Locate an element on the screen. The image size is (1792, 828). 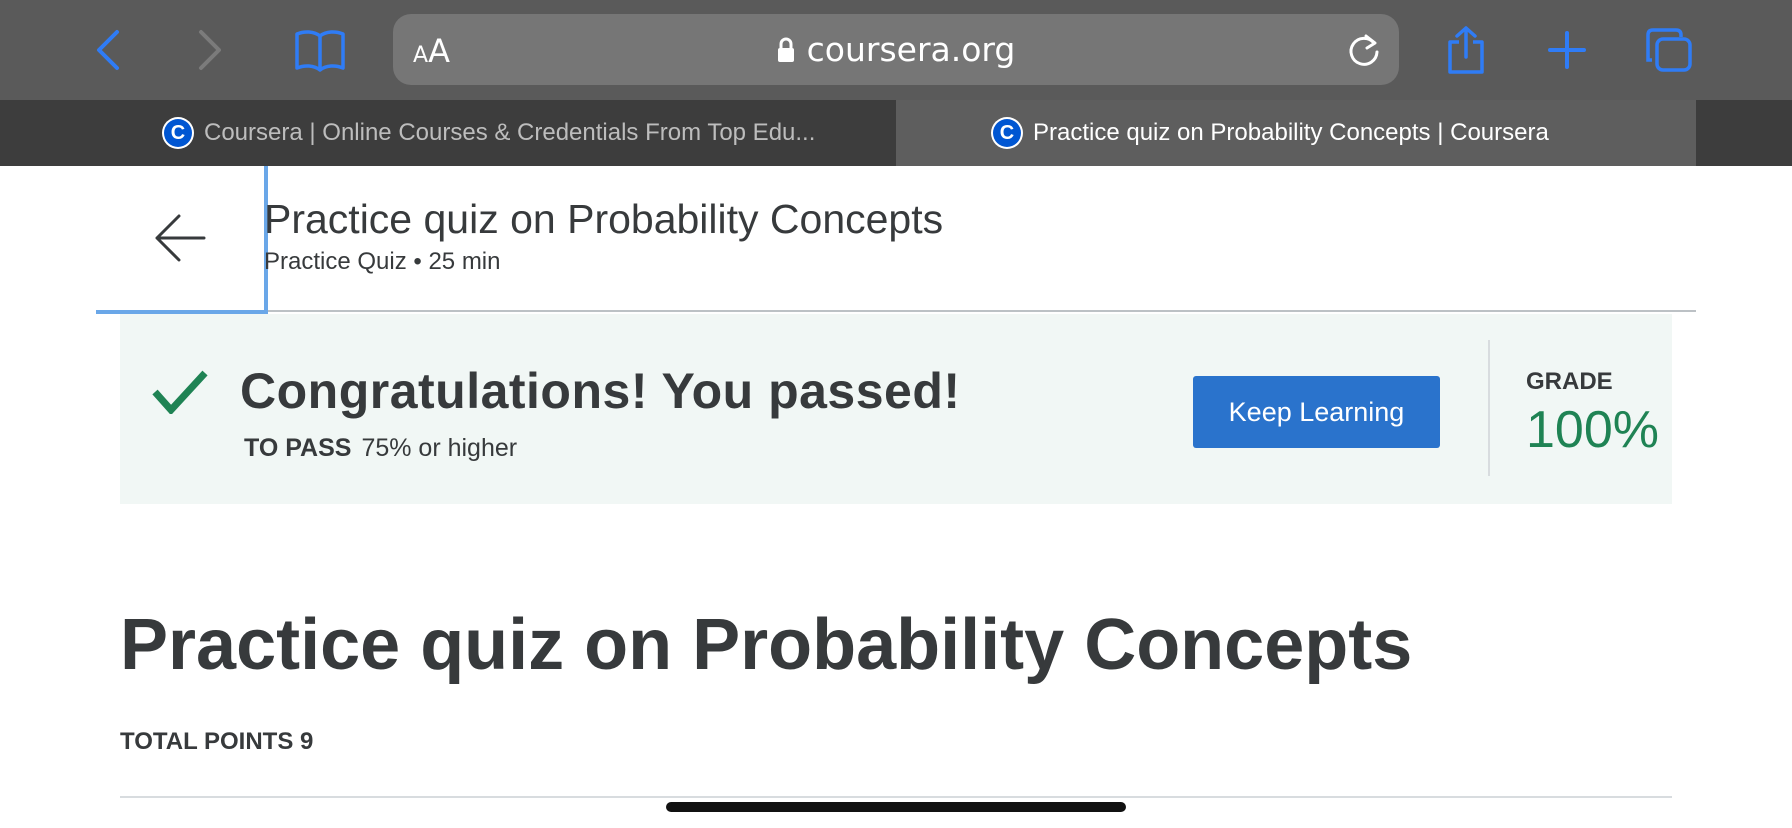
grade-value: 100% is located at coordinates (1592, 430).